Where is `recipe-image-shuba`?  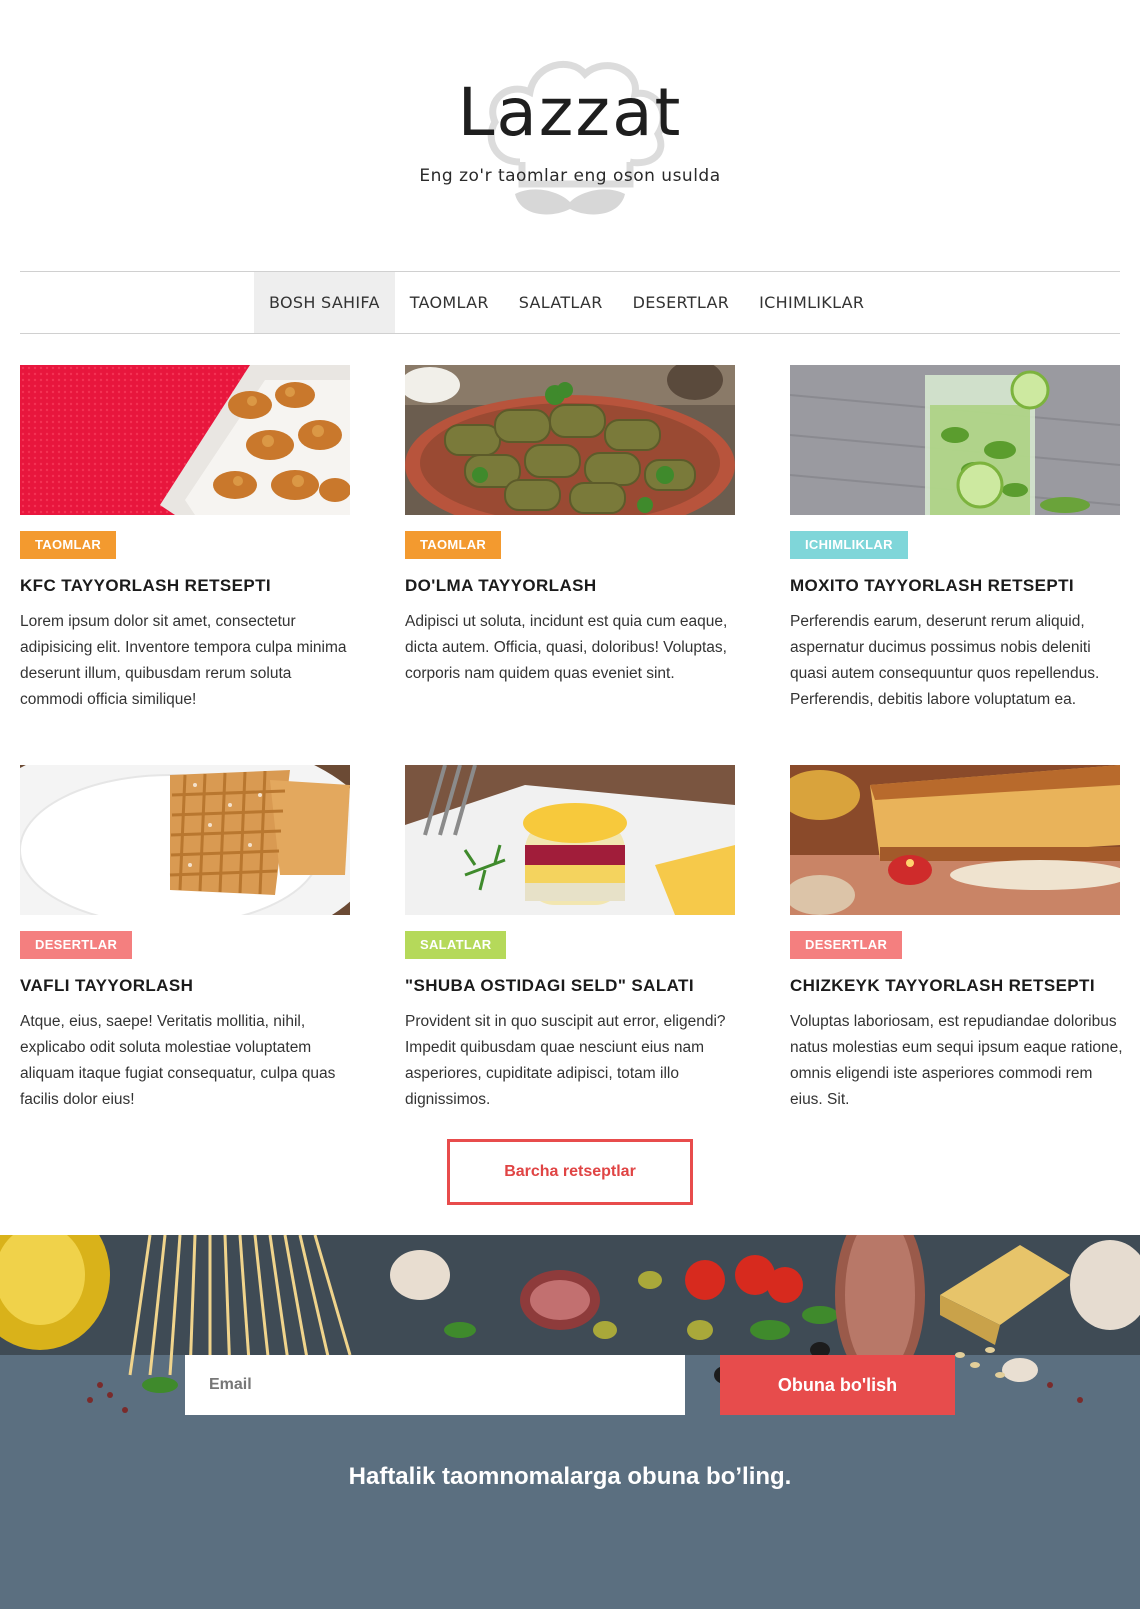 recipe-image-shuba is located at coordinates (570, 840).